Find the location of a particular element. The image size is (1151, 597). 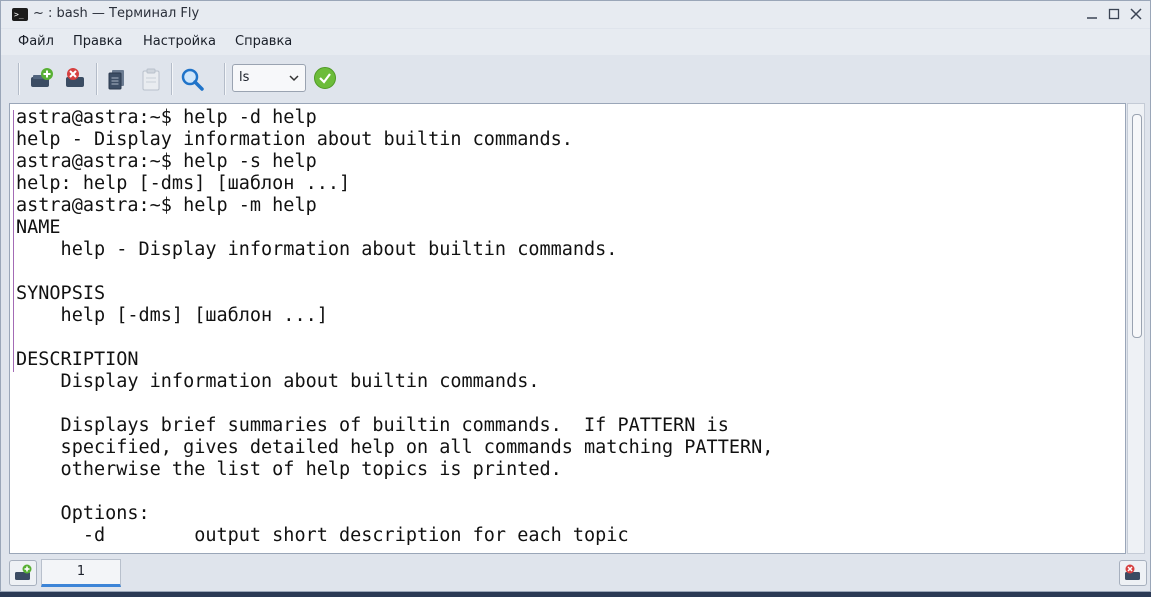

run-command-button is located at coordinates (325, 78).